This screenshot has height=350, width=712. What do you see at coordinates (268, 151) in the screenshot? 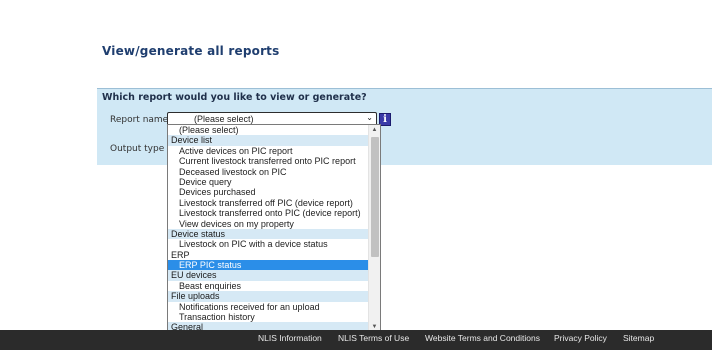
I see `dropdown-option: Active devices on PIC report` at bounding box center [268, 151].